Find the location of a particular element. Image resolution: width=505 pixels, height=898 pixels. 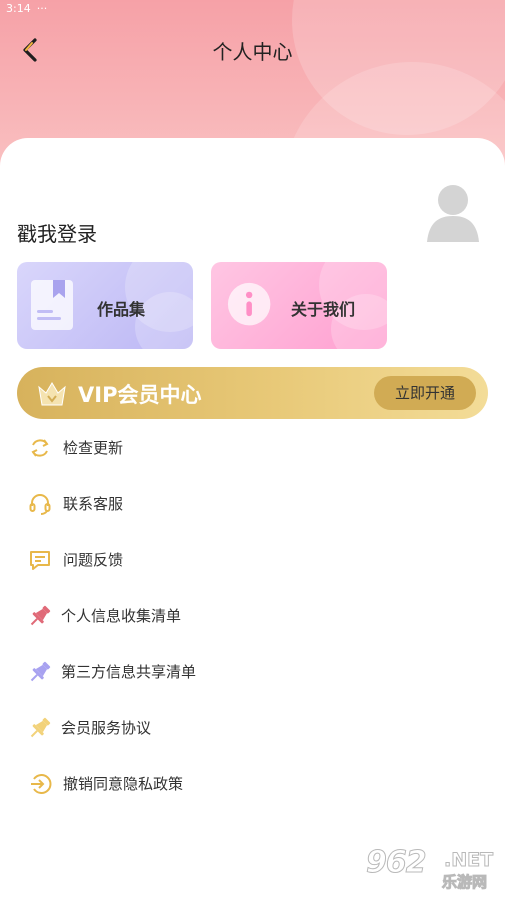

vip-title: VIP会员中心 is located at coordinates (140, 395).